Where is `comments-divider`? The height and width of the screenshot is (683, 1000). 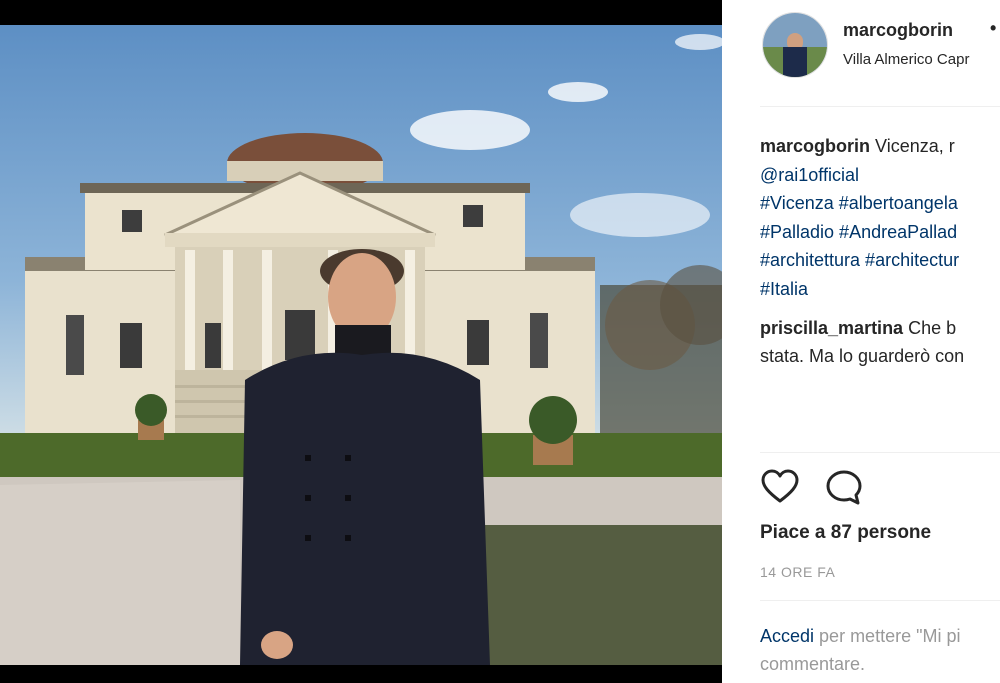
comments-divider is located at coordinates (880, 452).